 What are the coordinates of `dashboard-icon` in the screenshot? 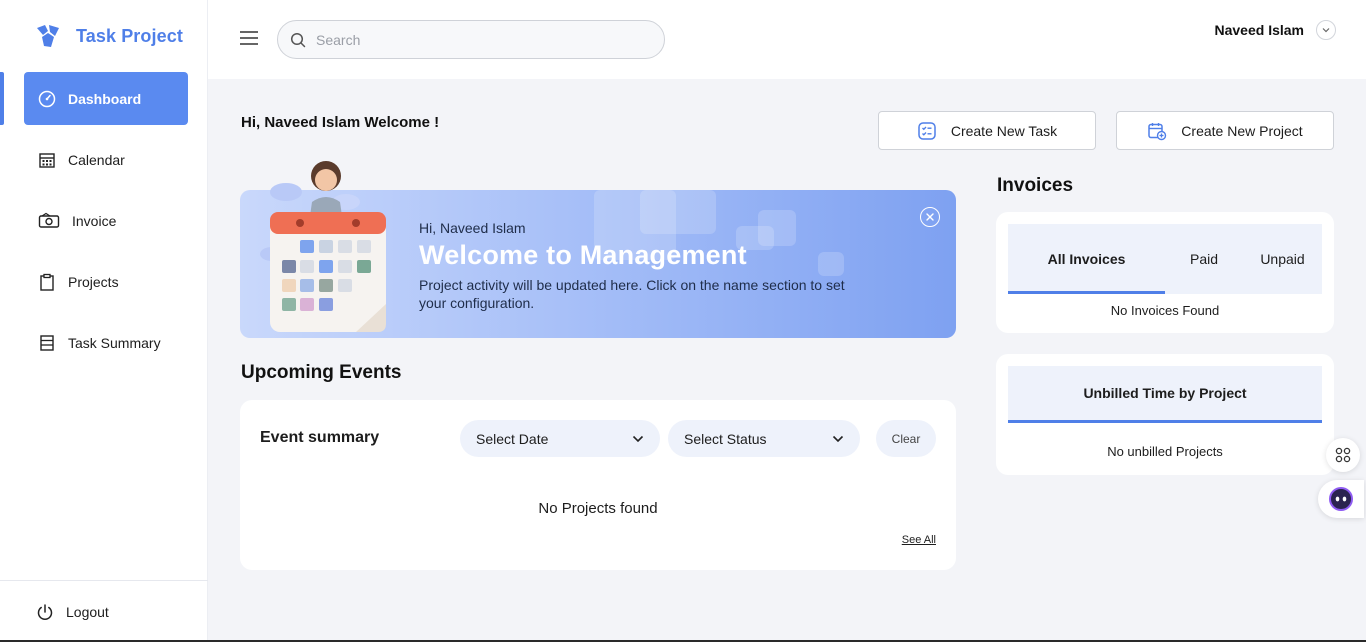 It's located at (47, 98).